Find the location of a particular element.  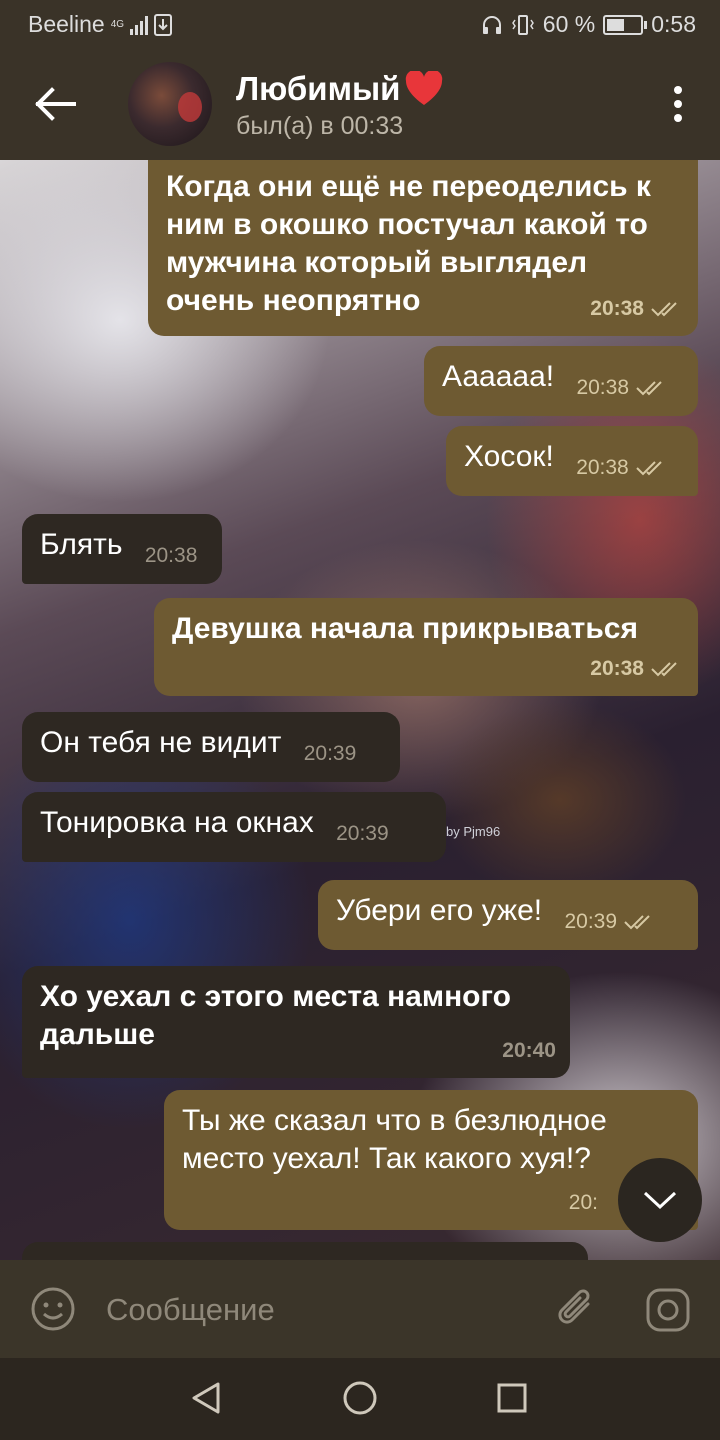

message-text: Блять is located at coordinates (81, 544).